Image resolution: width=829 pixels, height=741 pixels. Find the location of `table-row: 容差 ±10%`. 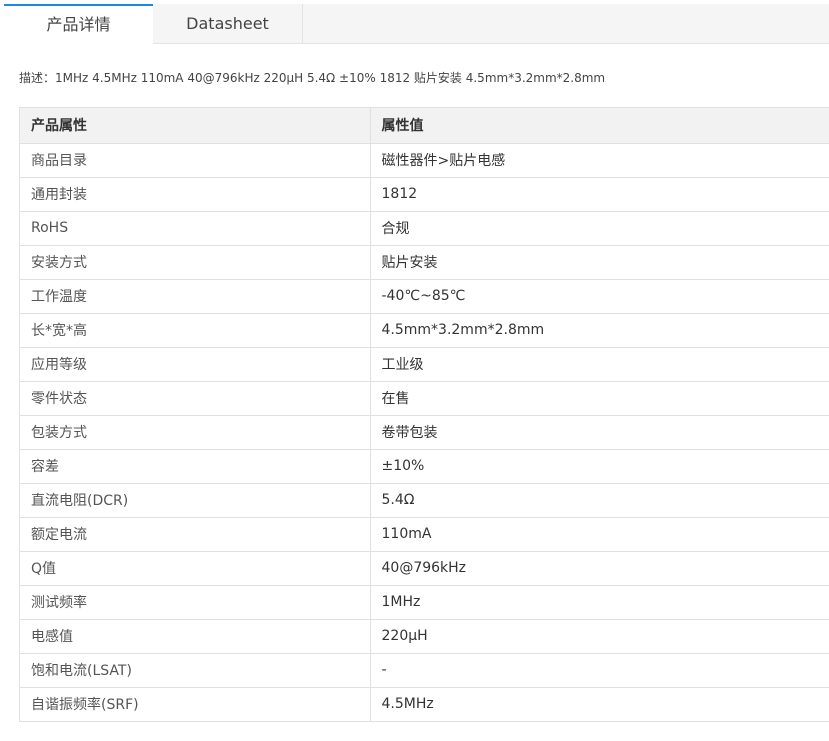

table-row: 容差 ±10% is located at coordinates (424, 466).